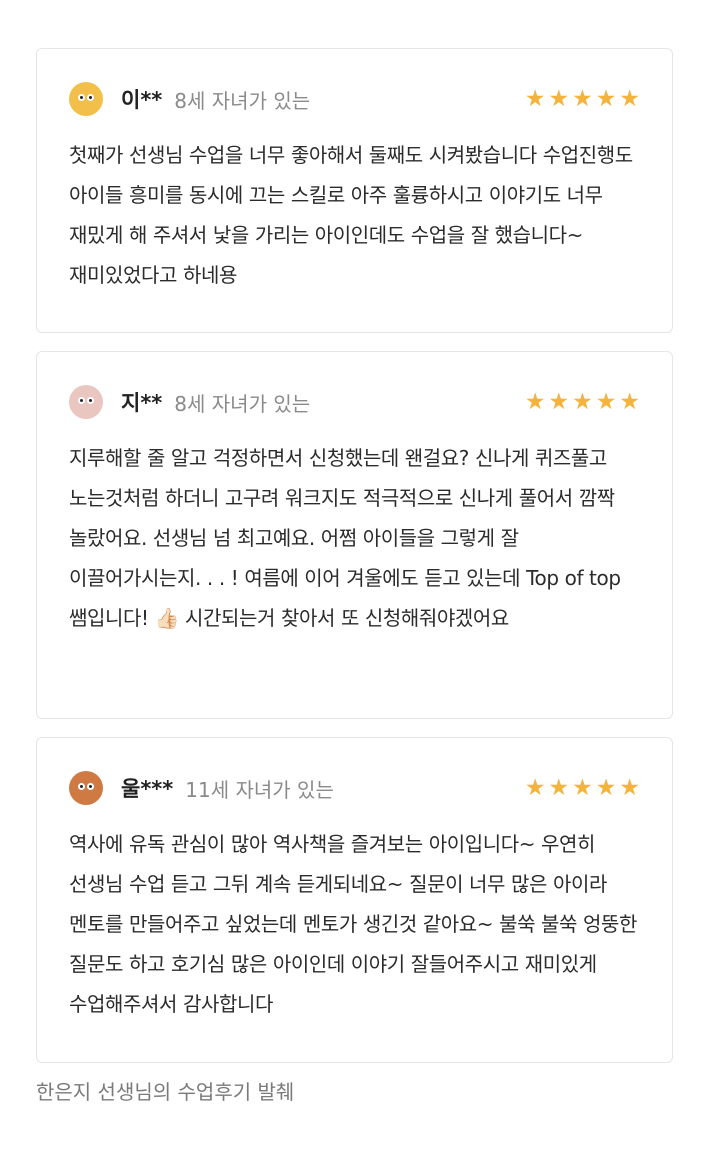  What do you see at coordinates (259, 789) in the screenshot?
I see `reviewer-meta: 11세 자녀가 있는` at bounding box center [259, 789].